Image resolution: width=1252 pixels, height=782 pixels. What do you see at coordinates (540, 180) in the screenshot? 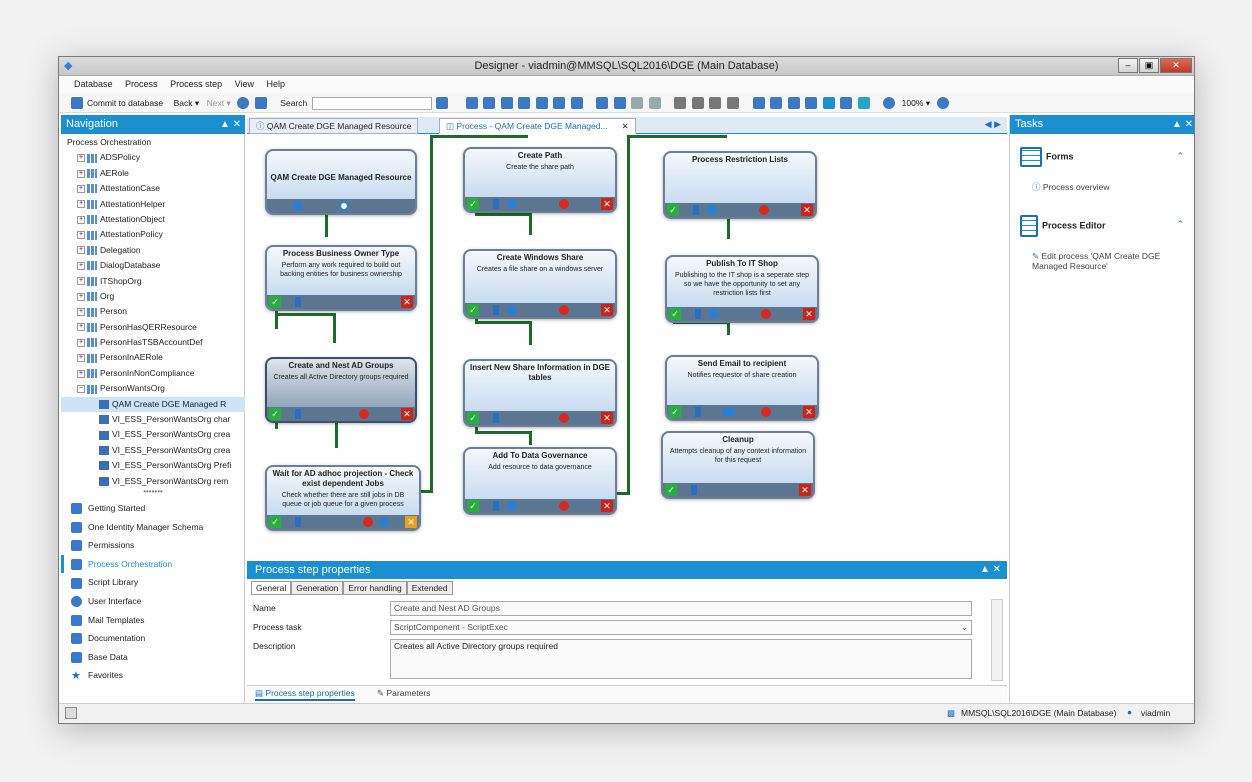
I see `process-node: Create Path Create the share path ✓ ✕` at bounding box center [540, 180].